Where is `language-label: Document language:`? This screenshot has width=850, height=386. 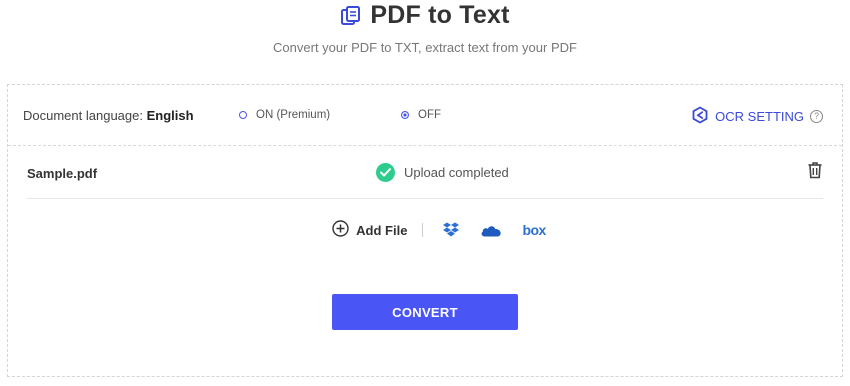 language-label: Document language: is located at coordinates (83, 115).